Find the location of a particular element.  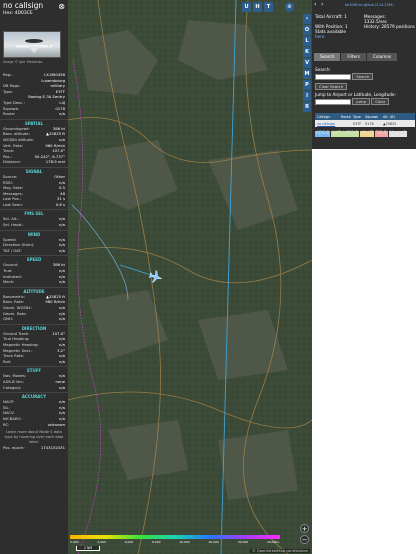

section-title-accuracy: ACCURACY is located at coordinates (34, 395).